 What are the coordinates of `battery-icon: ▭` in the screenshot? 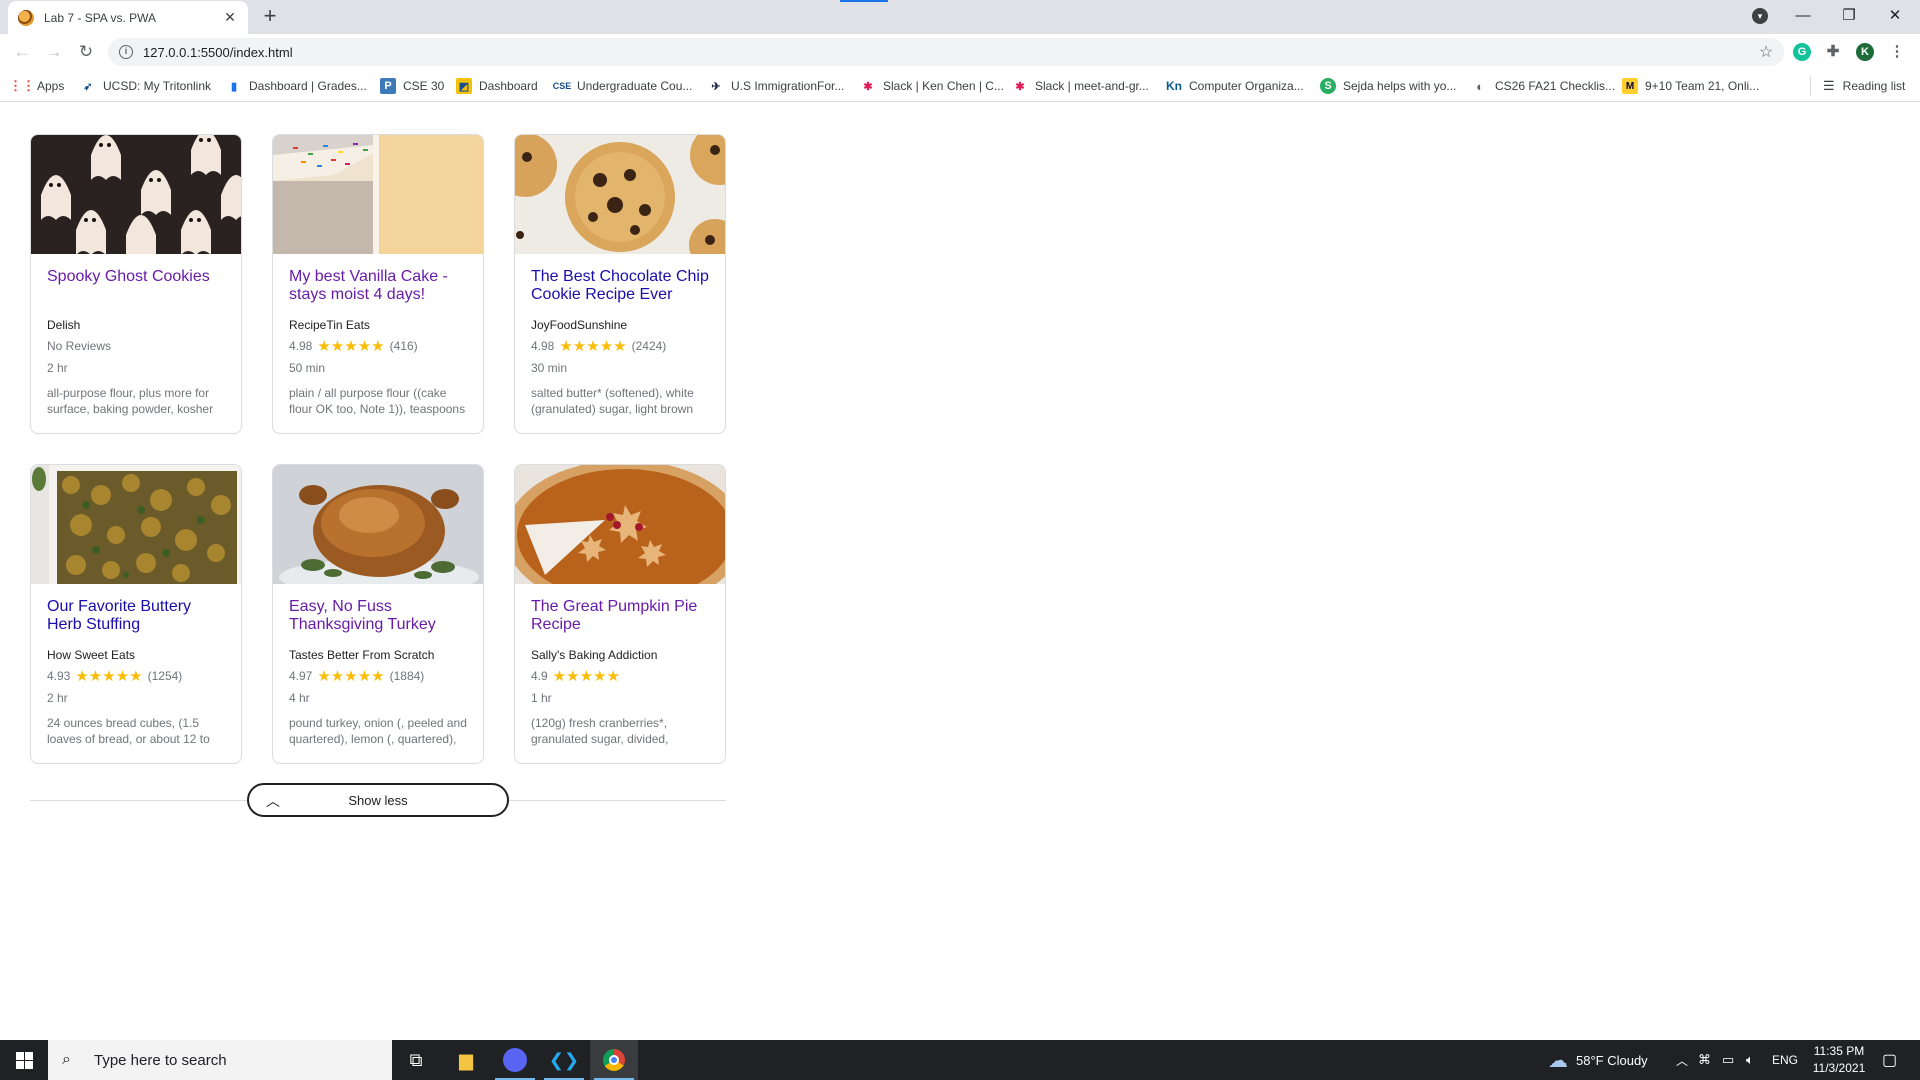 It's located at (1728, 1060).